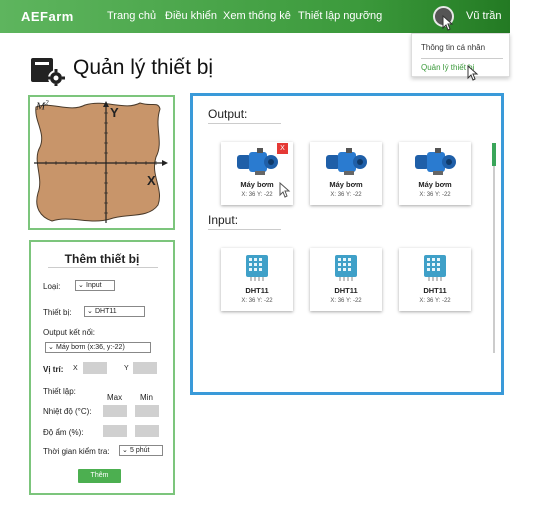 This screenshot has height=508, width=555. I want to click on type-label: Loại:, so click(52, 286).